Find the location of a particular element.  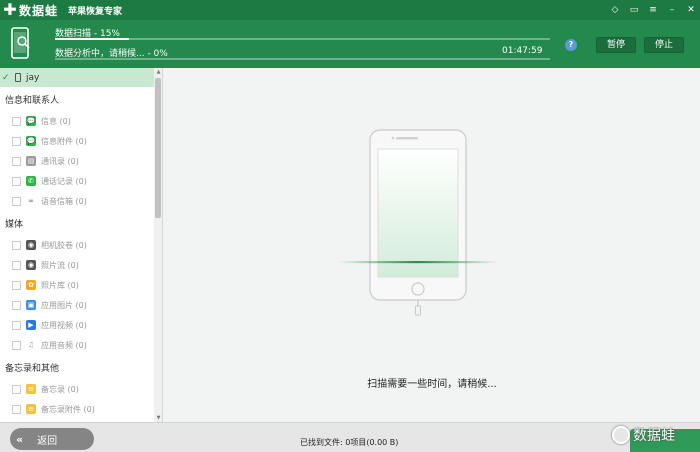

photos-icon: ✿ is located at coordinates (31, 285).